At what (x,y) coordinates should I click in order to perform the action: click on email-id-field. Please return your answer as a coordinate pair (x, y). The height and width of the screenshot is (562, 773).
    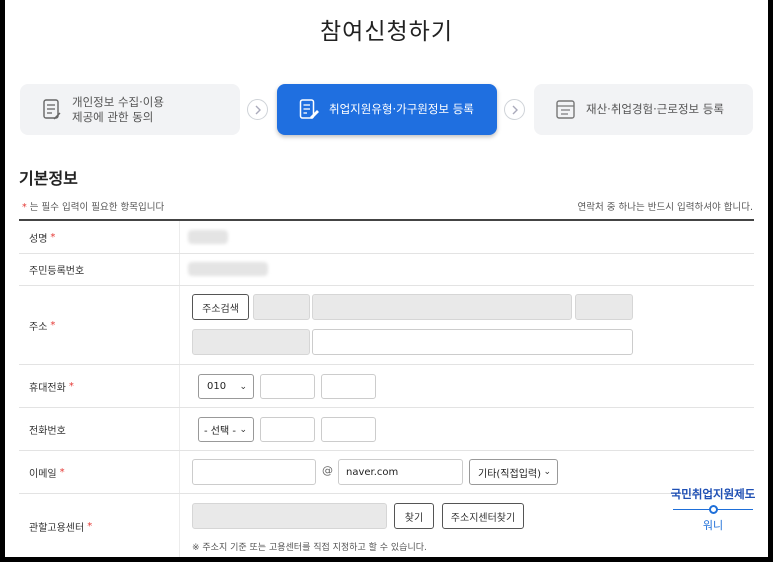
    Looking at the image, I should click on (254, 472).